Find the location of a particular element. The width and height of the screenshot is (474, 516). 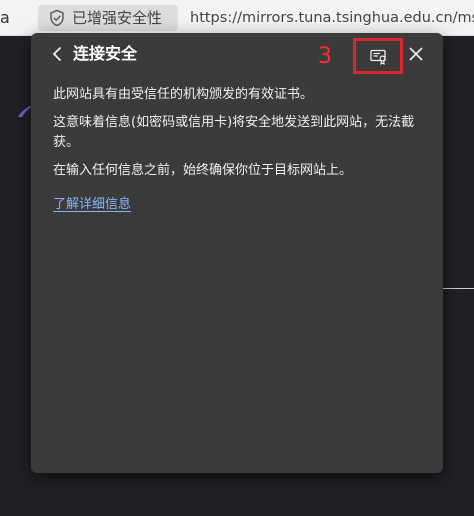

certificate-icon is located at coordinates (378, 57).